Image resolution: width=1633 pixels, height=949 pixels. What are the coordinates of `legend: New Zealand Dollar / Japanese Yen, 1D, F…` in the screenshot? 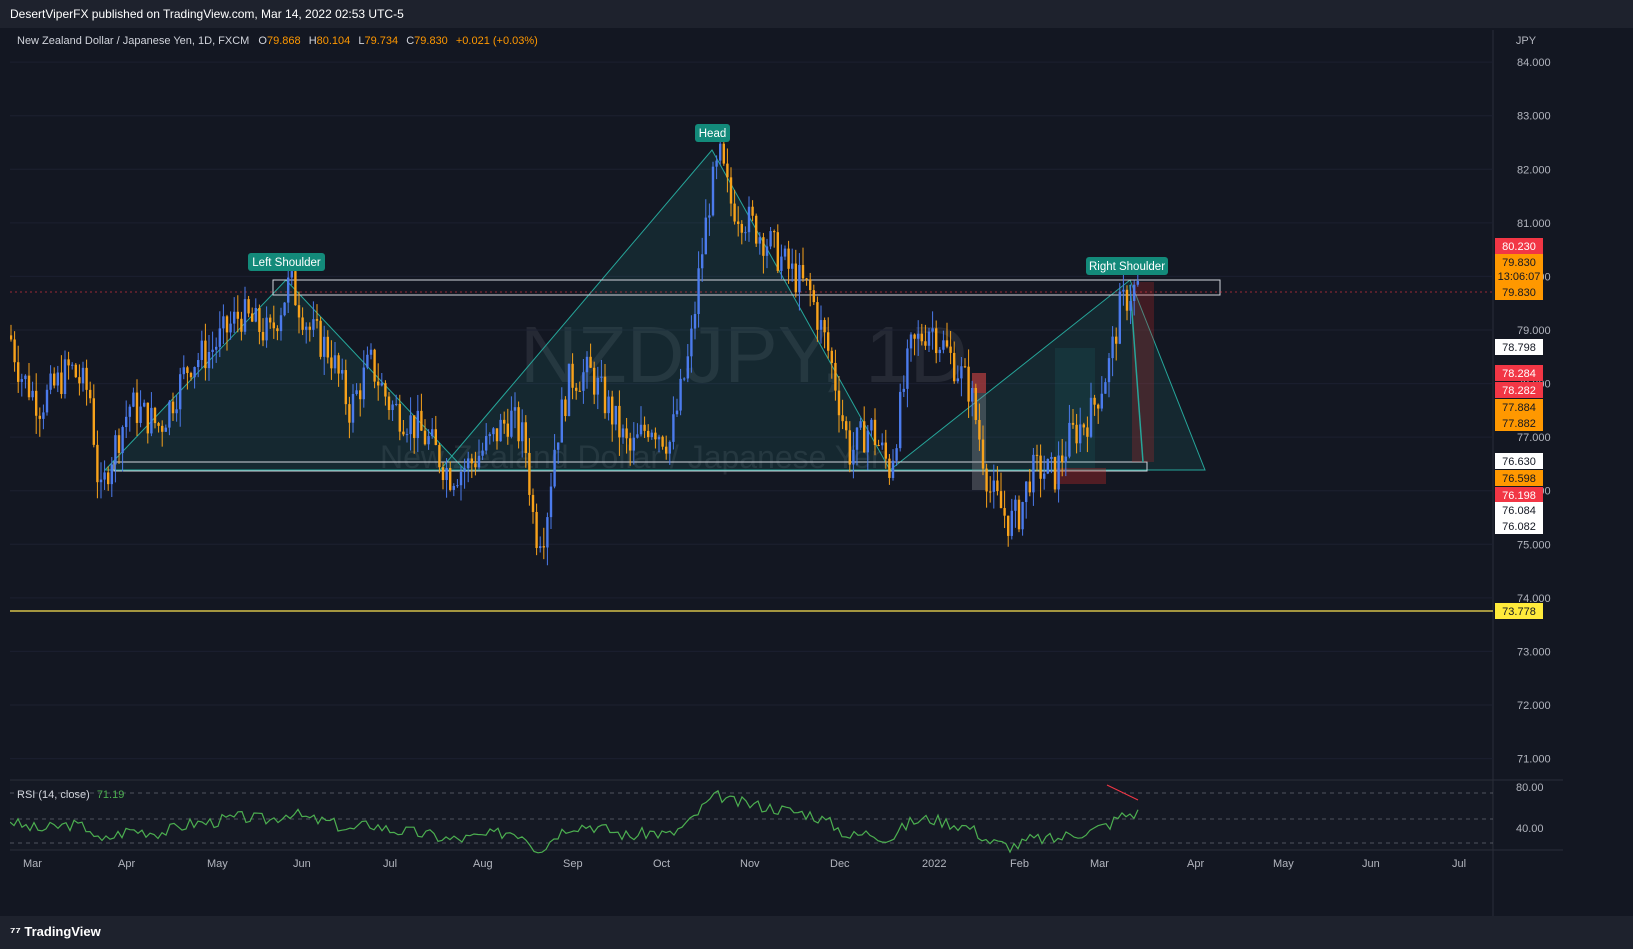 It's located at (277, 41).